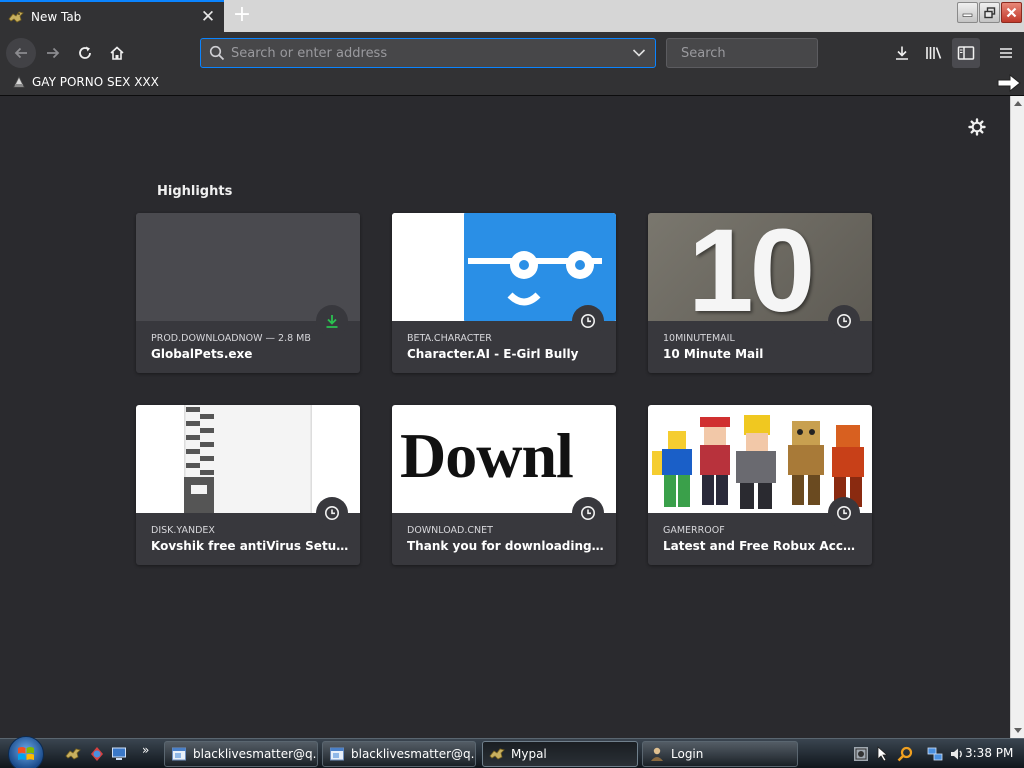 This screenshot has width=1024, height=768. I want to click on sidebar-toggle-button, so click(966, 53).